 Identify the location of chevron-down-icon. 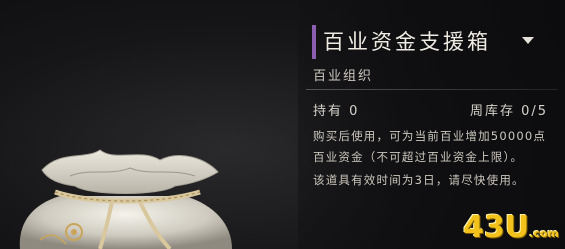
(528, 40).